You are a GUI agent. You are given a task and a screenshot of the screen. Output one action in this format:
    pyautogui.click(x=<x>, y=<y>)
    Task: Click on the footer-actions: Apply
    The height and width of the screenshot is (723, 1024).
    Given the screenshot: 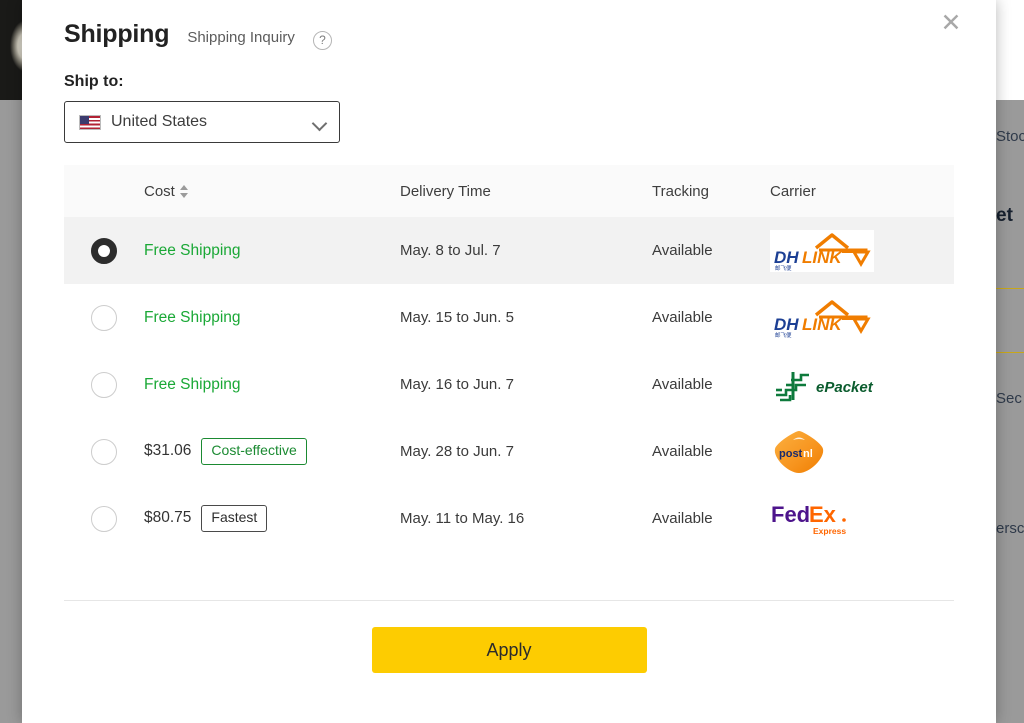 What is the action you would take?
    pyautogui.click(x=509, y=637)
    